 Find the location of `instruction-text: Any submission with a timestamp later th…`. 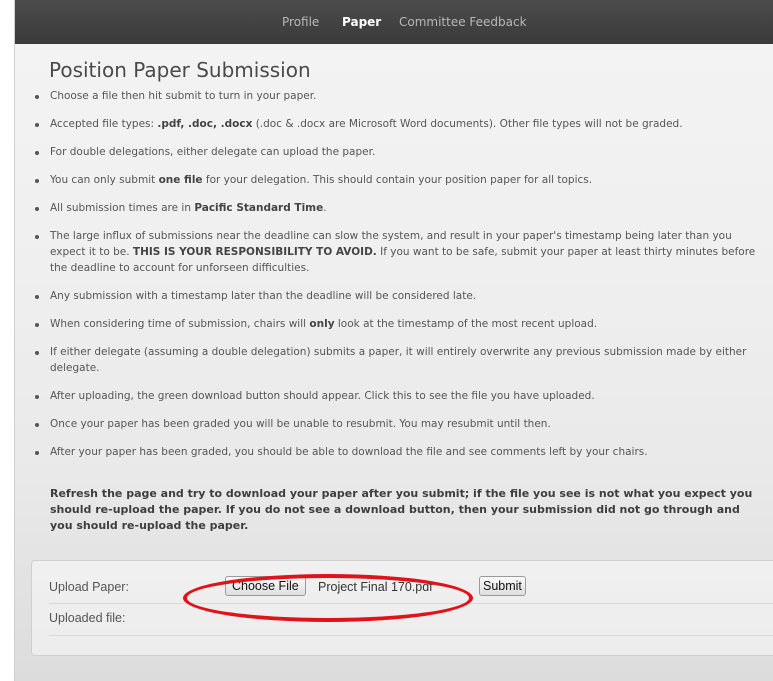

instruction-text: Any submission with a timestamp later th… is located at coordinates (263, 296).